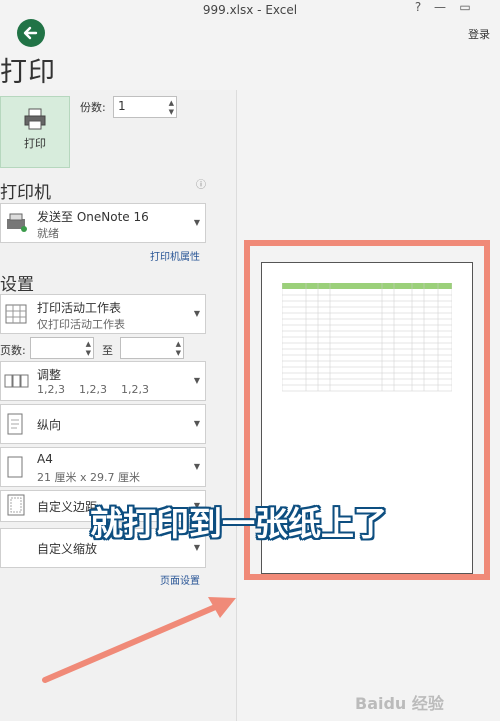 The width and height of the screenshot is (500, 721). What do you see at coordinates (93, 107) in the screenshot?
I see `copies-label: 份数:` at bounding box center [93, 107].